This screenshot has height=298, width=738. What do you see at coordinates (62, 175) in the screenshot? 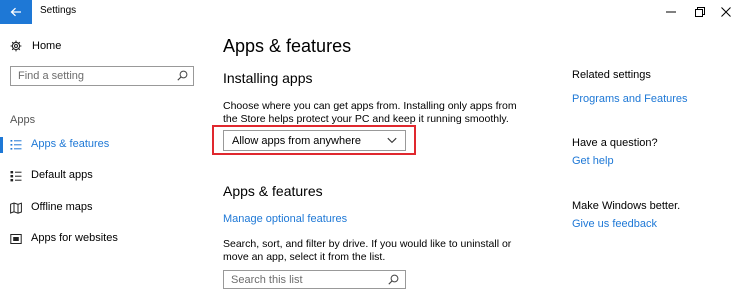
I see `sidebar-item-label: Default apps` at bounding box center [62, 175].